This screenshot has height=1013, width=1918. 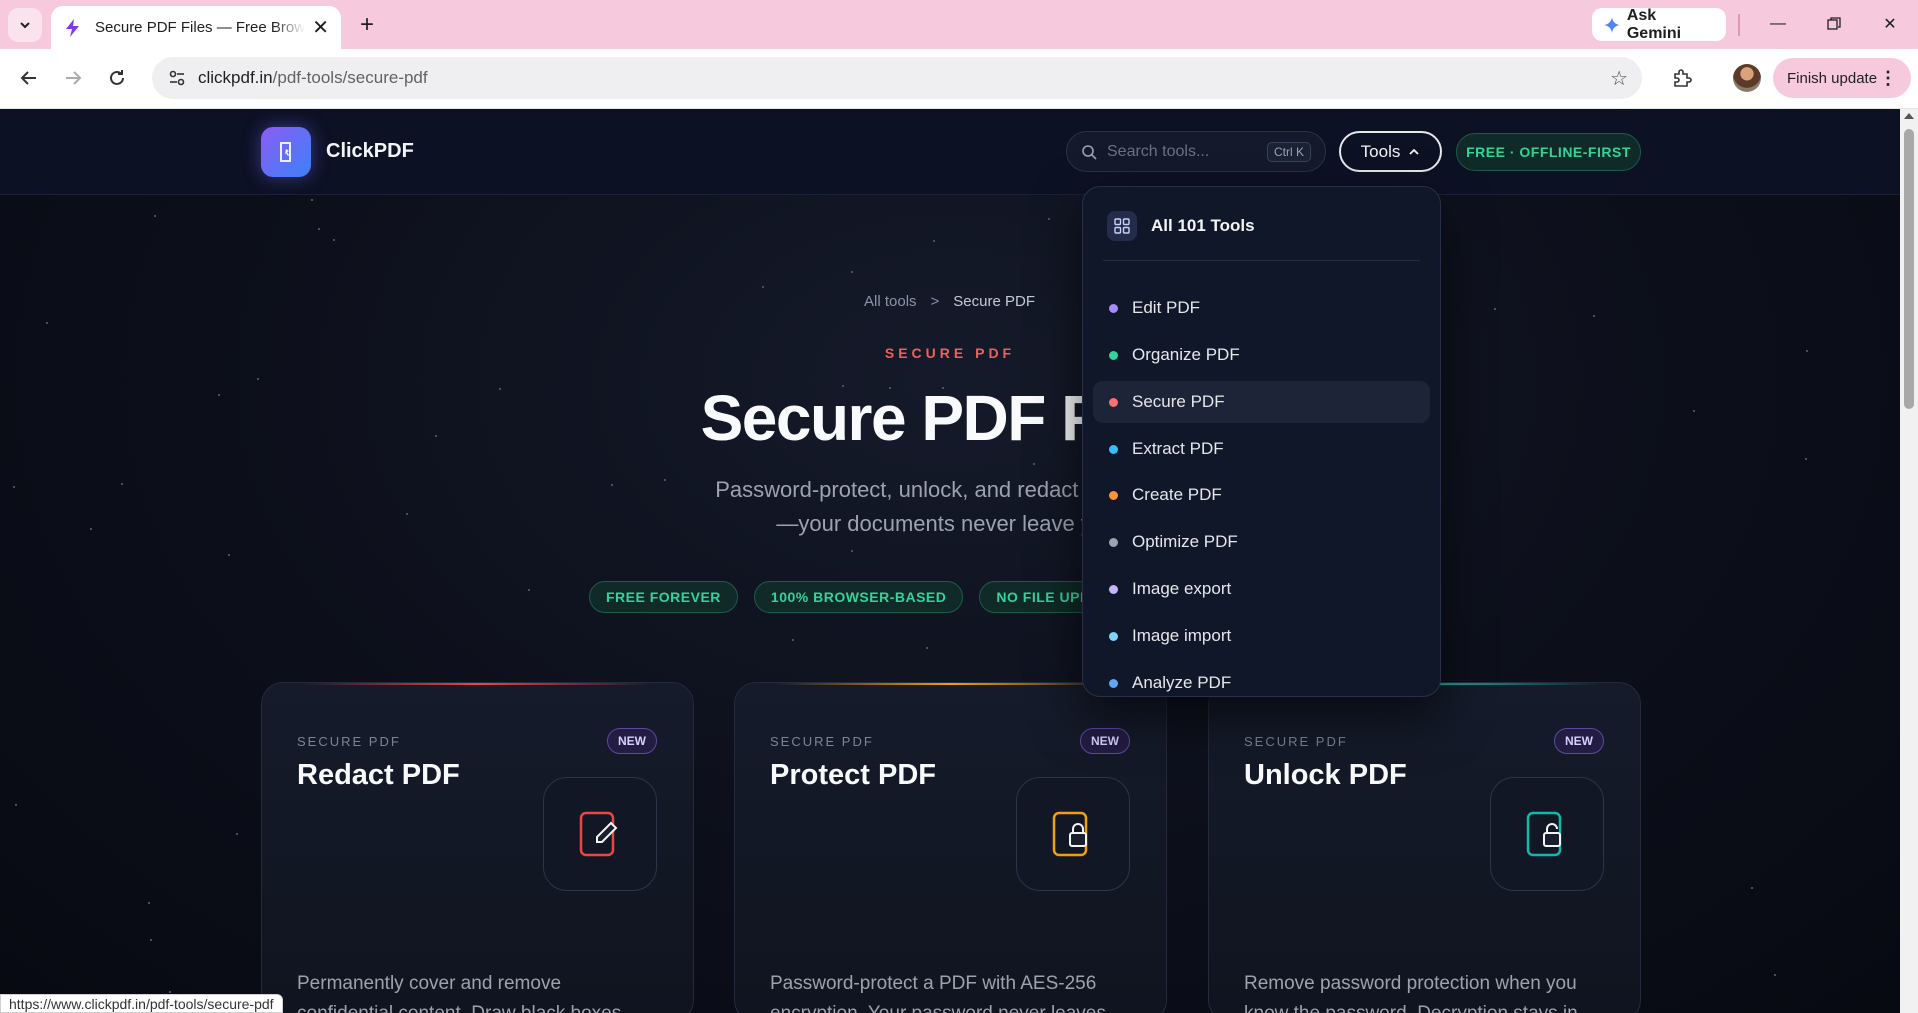 What do you see at coordinates (1619, 78) in the screenshot?
I see `bookmark-star-icon: ☆` at bounding box center [1619, 78].